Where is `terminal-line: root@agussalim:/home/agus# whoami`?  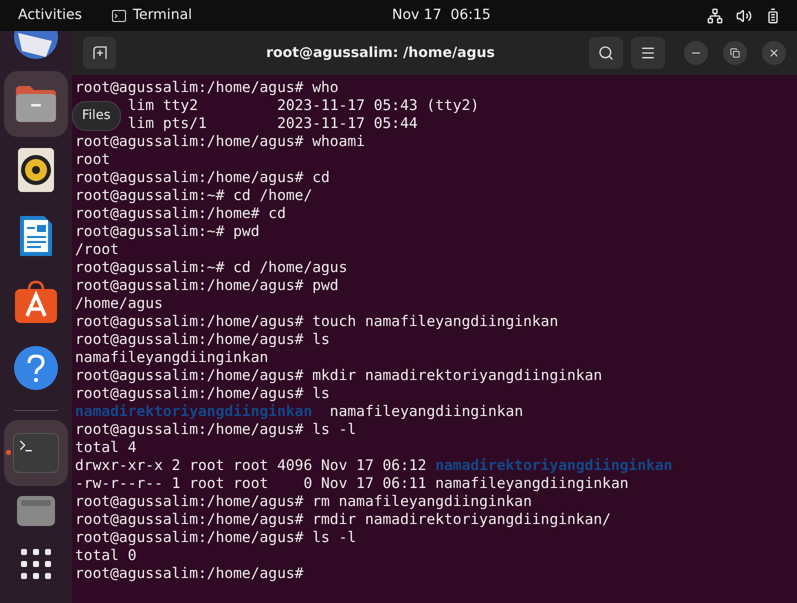 terminal-line: root@agussalim:/home/agus# whoami is located at coordinates (220, 142).